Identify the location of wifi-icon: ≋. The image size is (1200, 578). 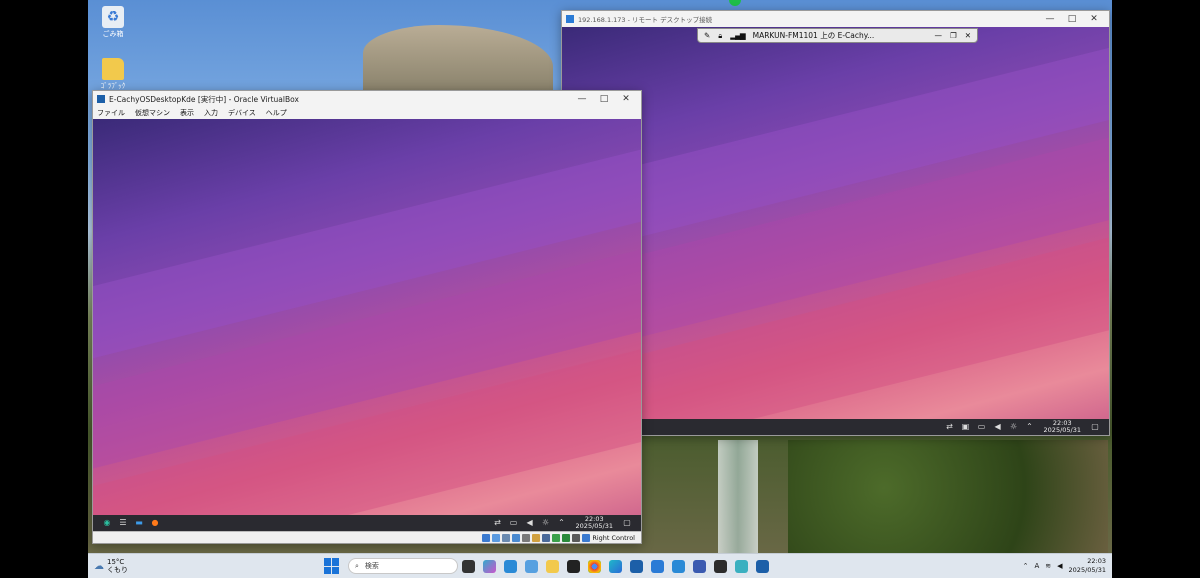
(1048, 566).